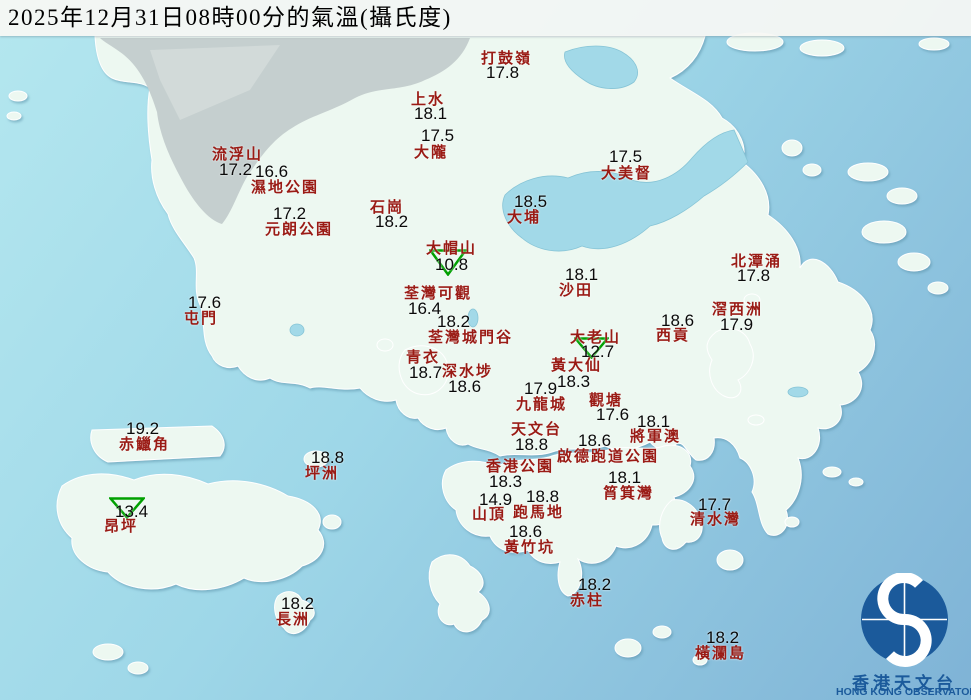 Image resolution: width=971 pixels, height=700 pixels. I want to click on logo-title-english: HONG KONG OBSERVATORY, so click(903, 692).